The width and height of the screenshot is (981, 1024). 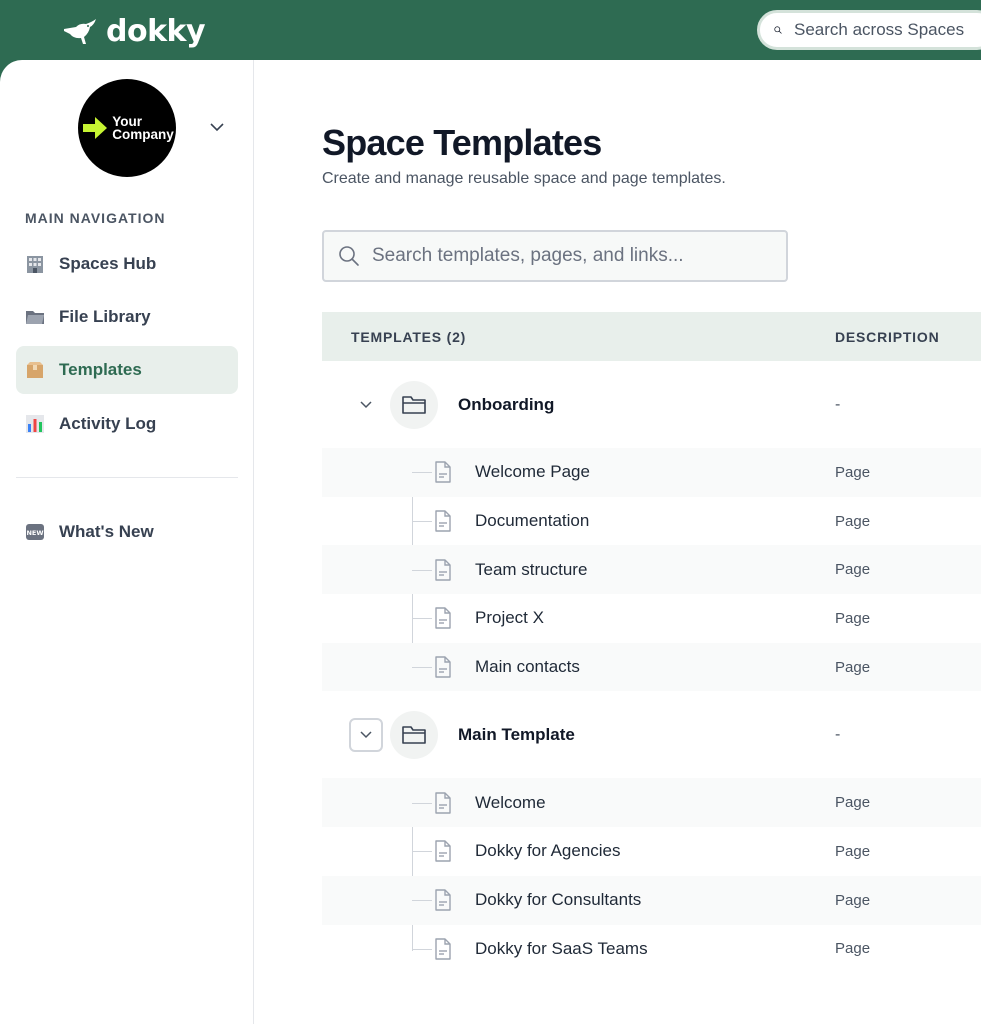 I want to click on new-badge-icon: NEW, so click(x=35, y=532).